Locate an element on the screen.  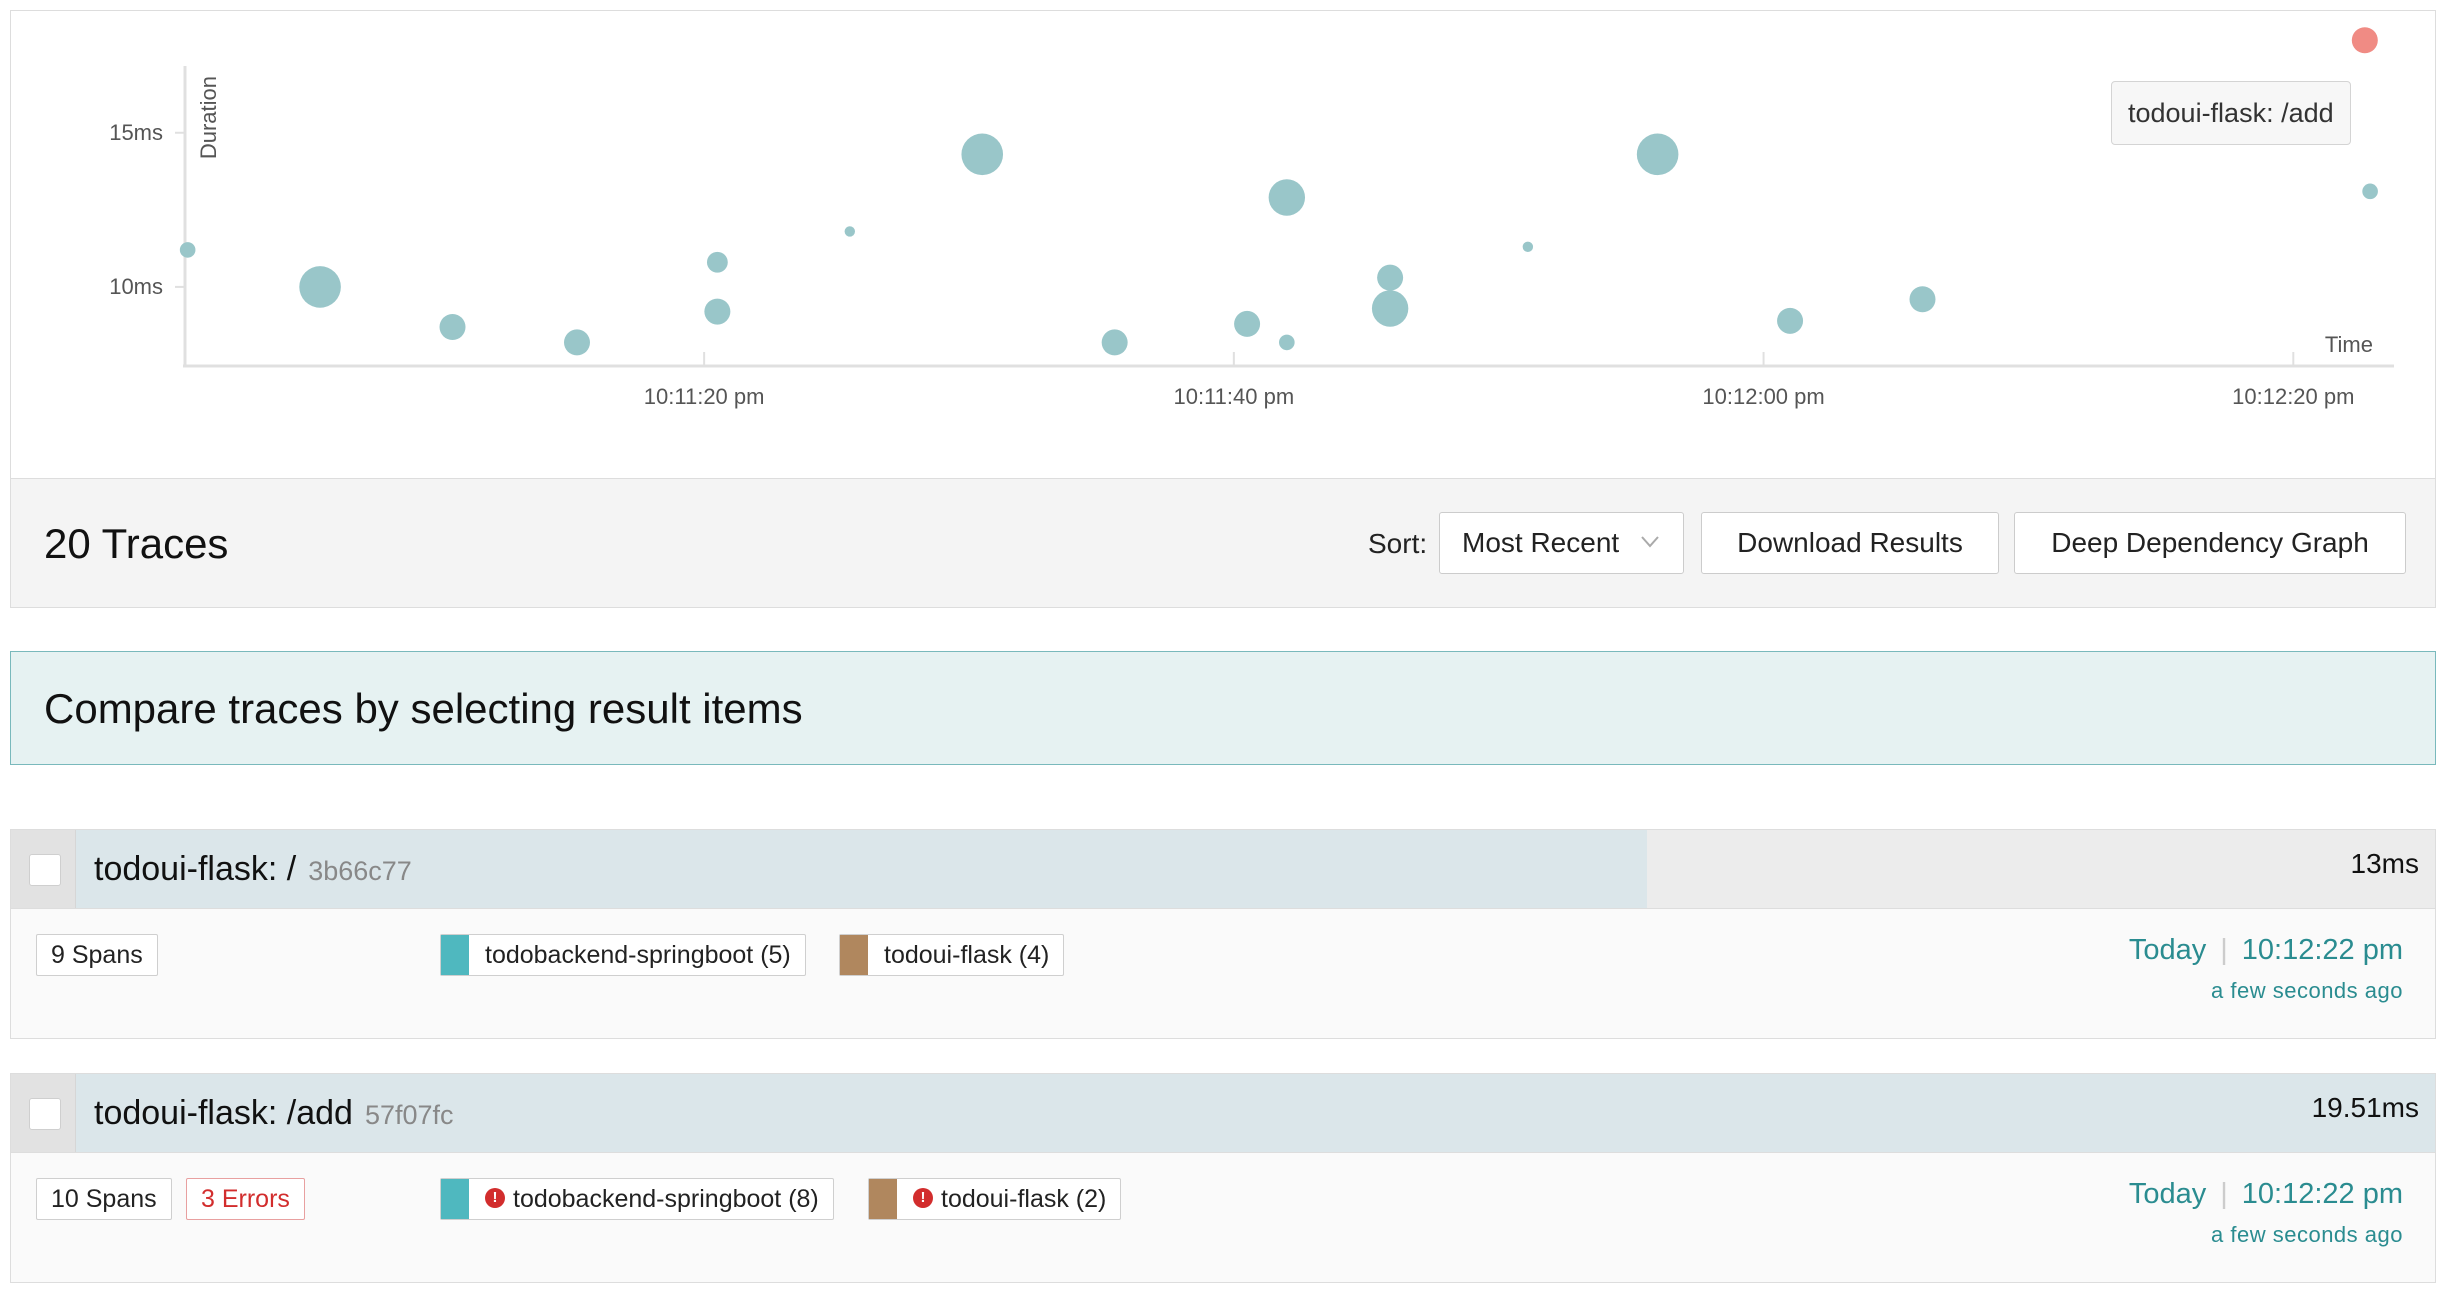
x-tick-label: 10:12:00 pm is located at coordinates (1763, 396).